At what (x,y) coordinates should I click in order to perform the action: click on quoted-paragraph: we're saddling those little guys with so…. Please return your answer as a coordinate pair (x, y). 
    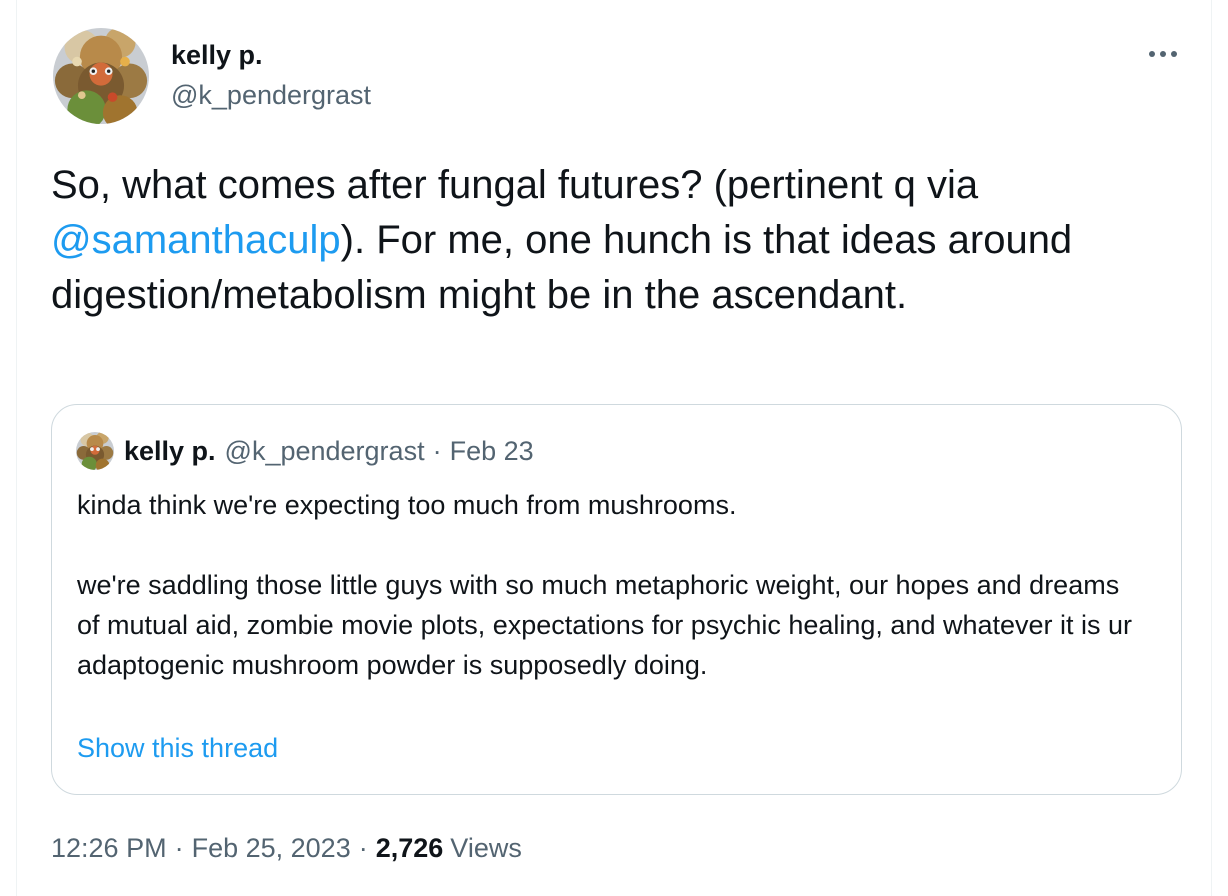
    Looking at the image, I should click on (605, 625).